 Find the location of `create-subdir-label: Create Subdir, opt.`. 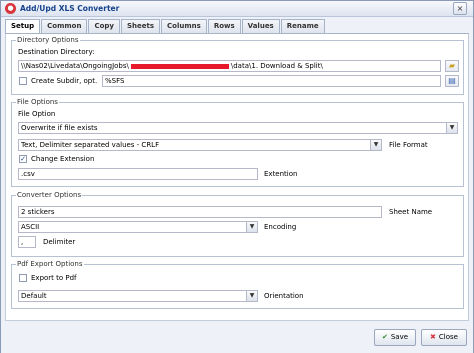

create-subdir-label: Create Subdir, opt. is located at coordinates (64, 81).